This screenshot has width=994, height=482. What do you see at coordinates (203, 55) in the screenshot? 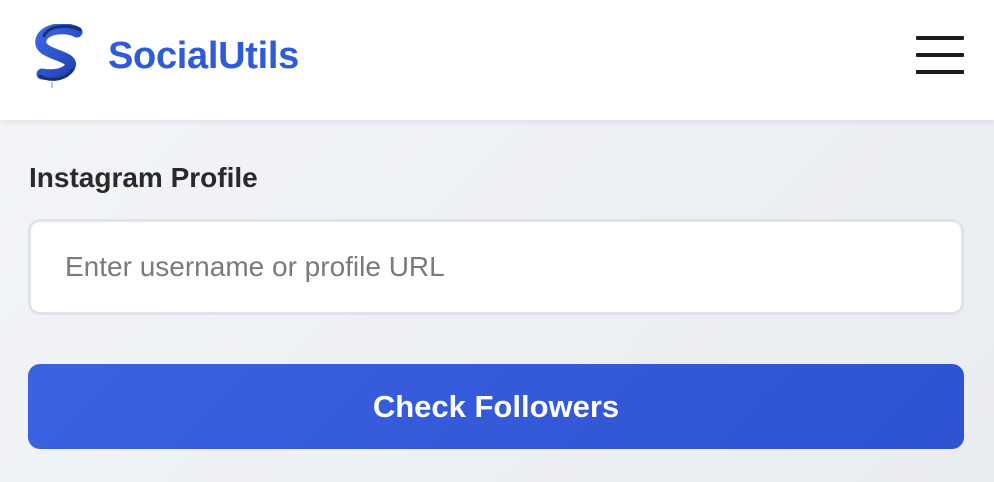
I see `brand-name: SocialUtils` at bounding box center [203, 55].